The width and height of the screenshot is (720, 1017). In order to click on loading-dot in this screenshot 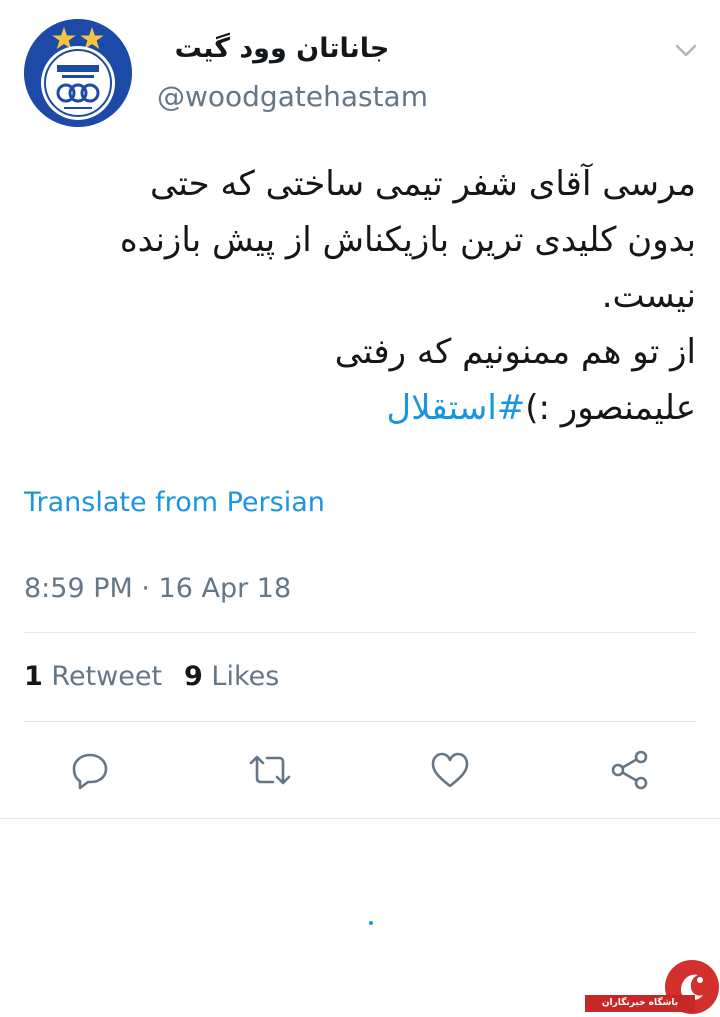, I will do `click(371, 923)`.